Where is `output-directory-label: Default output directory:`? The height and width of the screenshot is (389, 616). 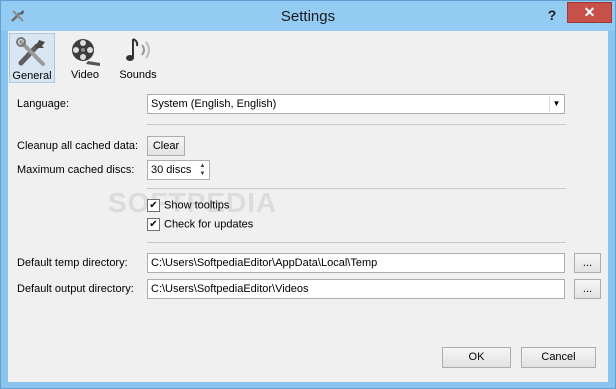 output-directory-label: Default output directory: is located at coordinates (75, 289).